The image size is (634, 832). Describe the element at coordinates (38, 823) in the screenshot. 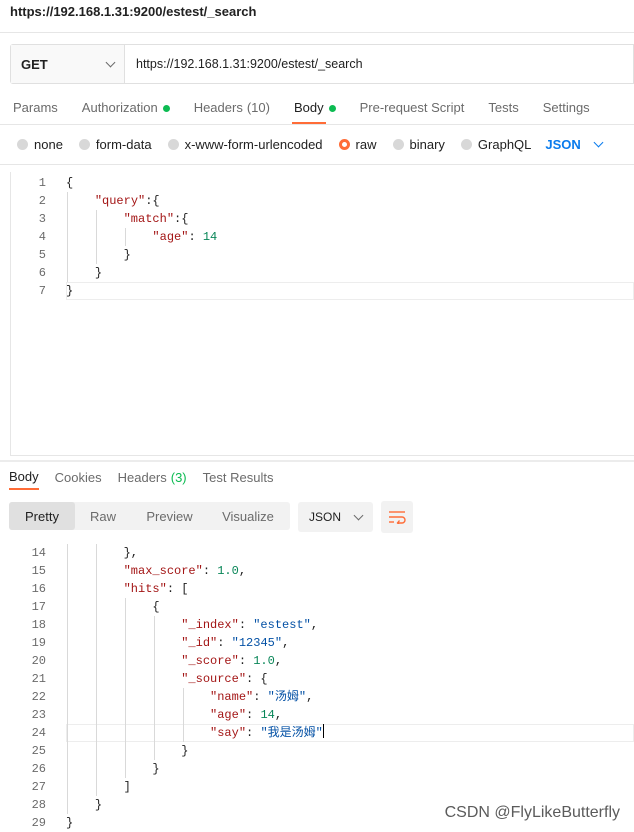

I see `line-number: 29` at that location.